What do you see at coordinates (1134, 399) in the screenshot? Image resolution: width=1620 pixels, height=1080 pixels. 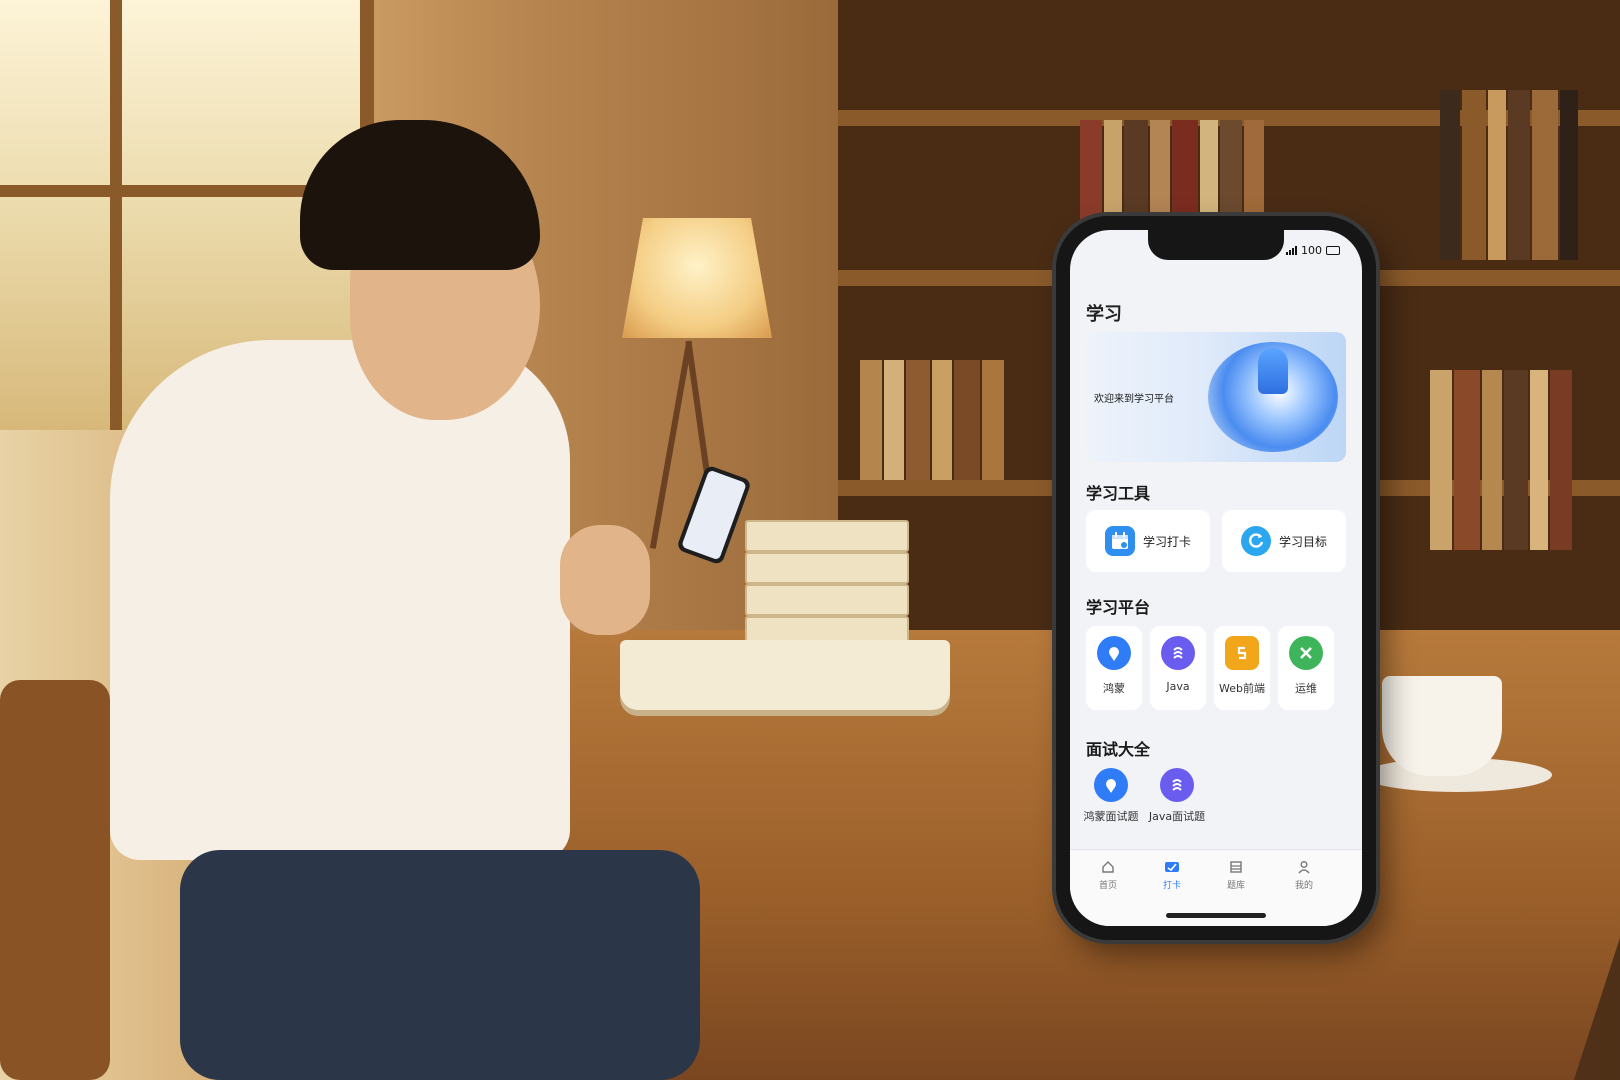 I see `banner-text: 欢迎来到学习平台` at bounding box center [1134, 399].